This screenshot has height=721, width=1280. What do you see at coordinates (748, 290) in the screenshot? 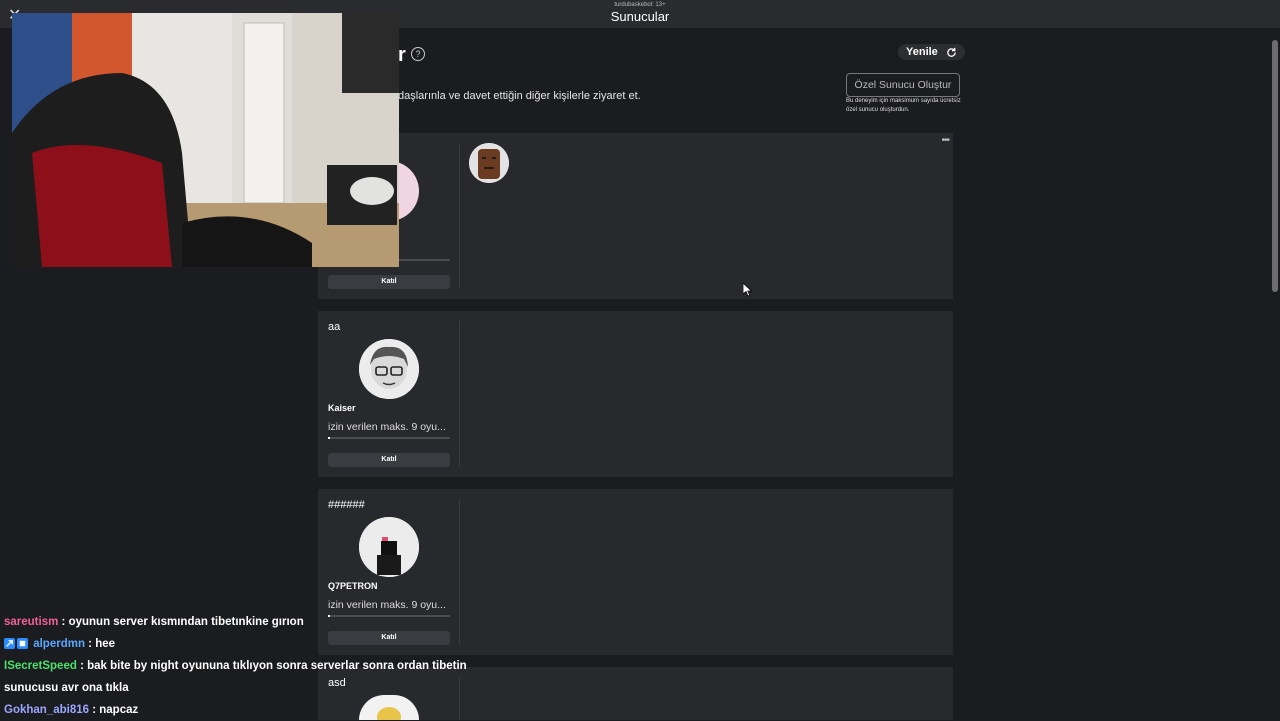
I see `mouse-cursor-icon` at bounding box center [748, 290].